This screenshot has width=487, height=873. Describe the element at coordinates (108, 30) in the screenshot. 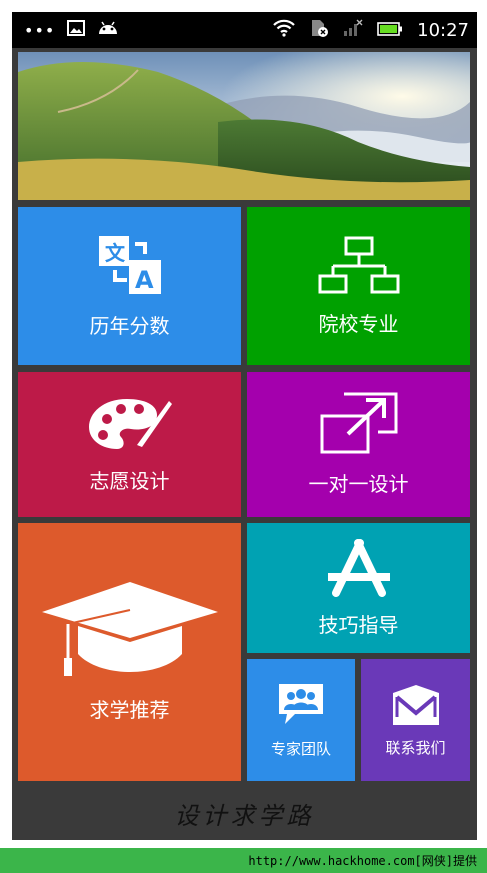

I see `android-icon` at that location.